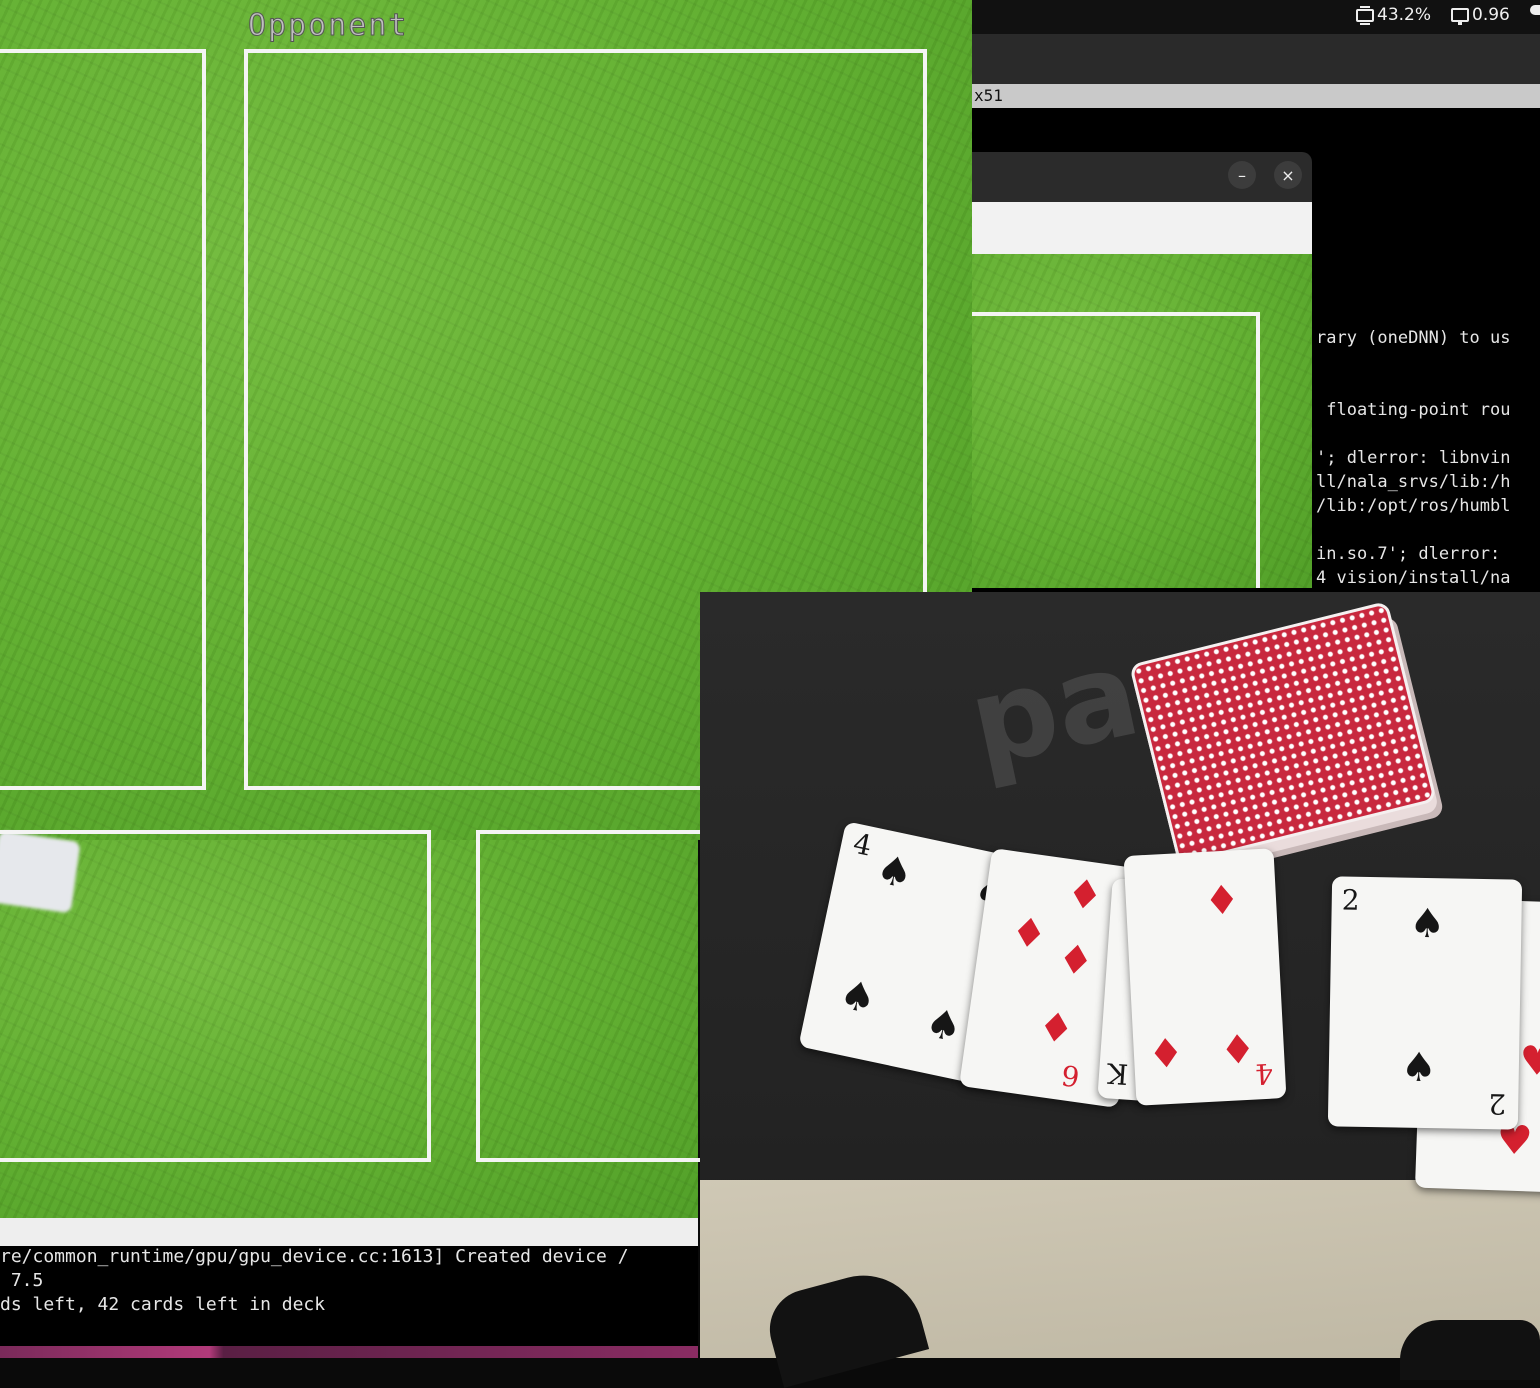  Describe the element at coordinates (1142, 177) in the screenshot. I see `cv-window-titlebar` at that location.